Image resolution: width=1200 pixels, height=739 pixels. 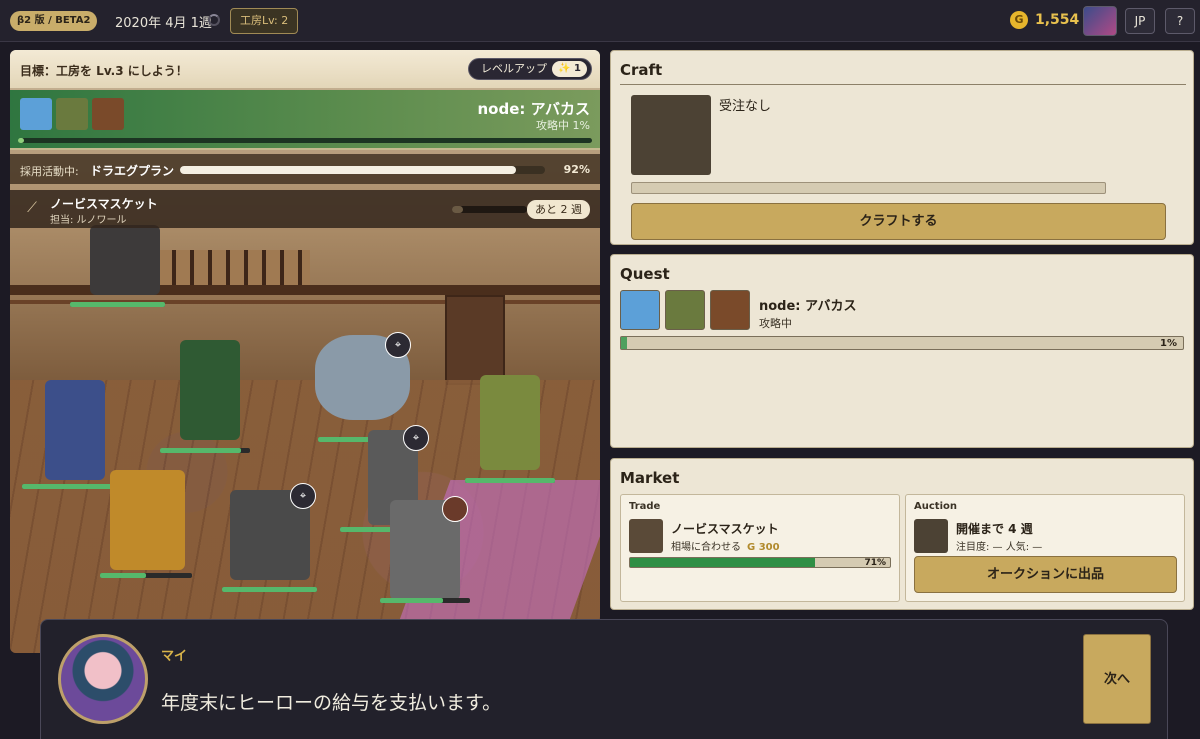 I want to click on recruit-label: 採用活動中:, so click(x=49, y=171).